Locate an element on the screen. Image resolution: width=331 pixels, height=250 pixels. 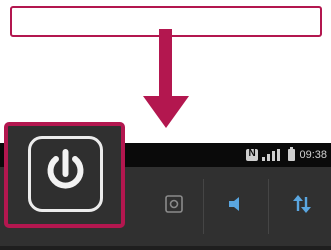
screen-capture-icon is located at coordinates (174, 204).